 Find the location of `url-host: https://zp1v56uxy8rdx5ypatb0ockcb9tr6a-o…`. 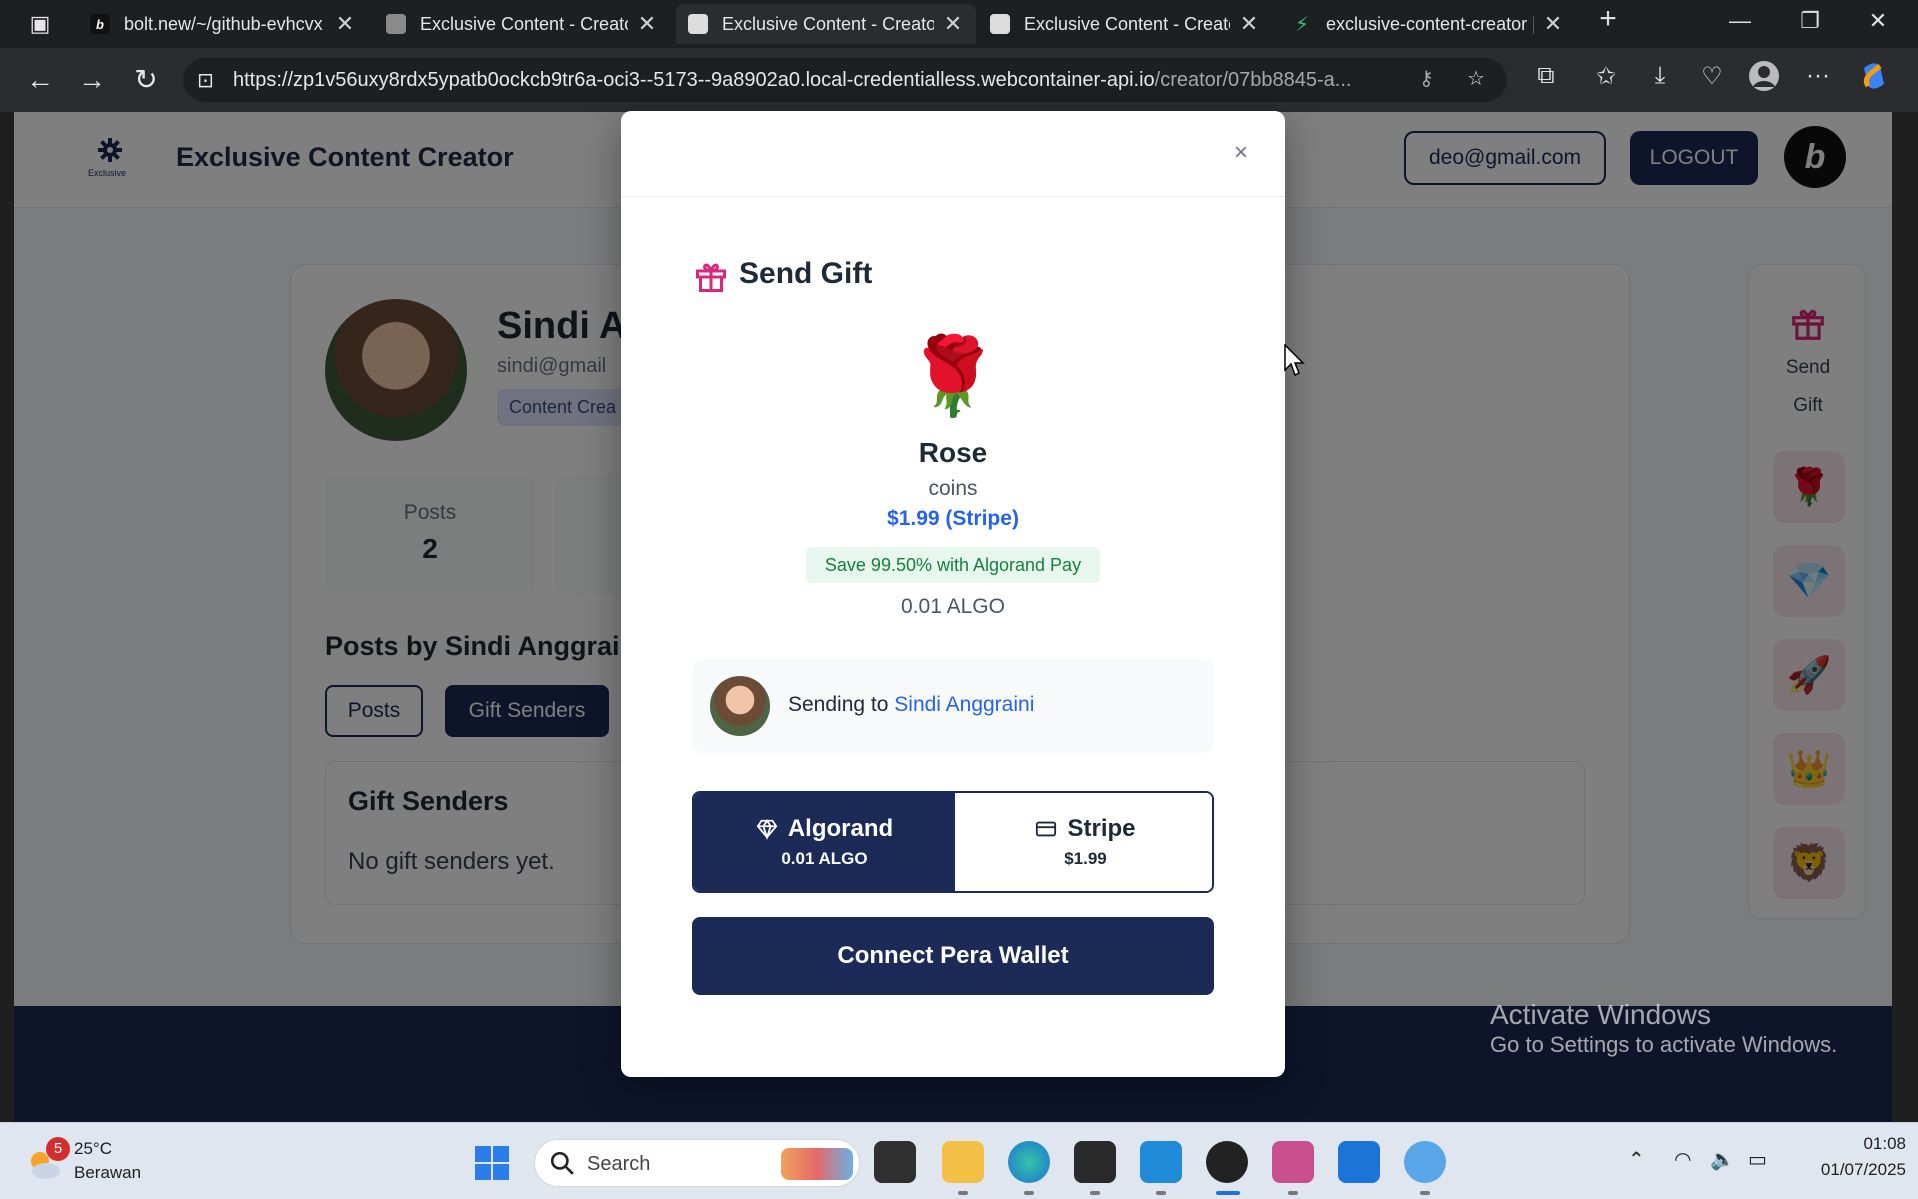

url-host: https://zp1v56uxy8rdx5ypatb0ockcb9tr6a-o… is located at coordinates (694, 79).